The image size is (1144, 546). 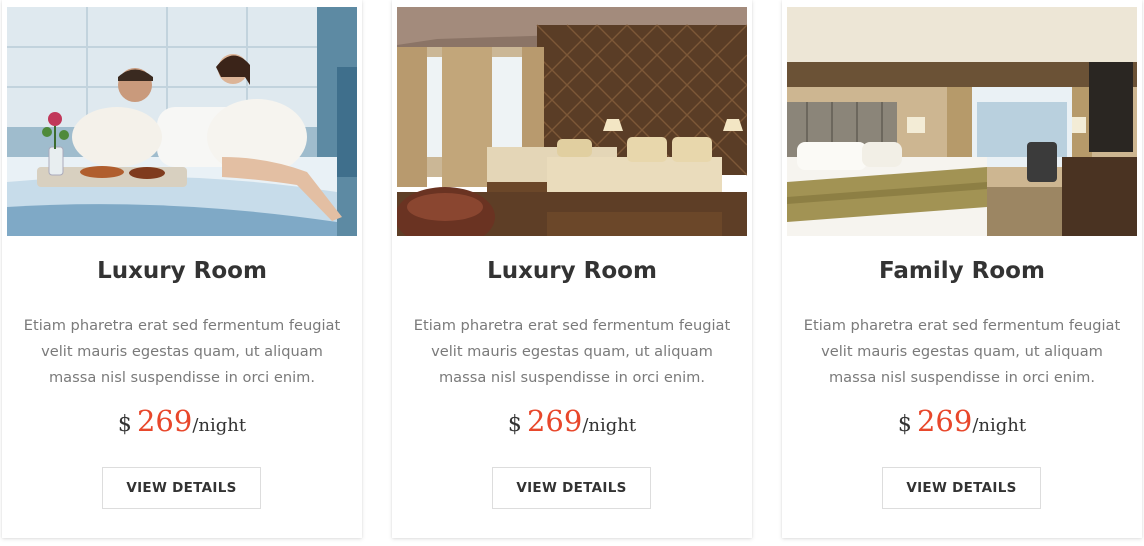 I want to click on room-title: Family Room, so click(x=962, y=271).